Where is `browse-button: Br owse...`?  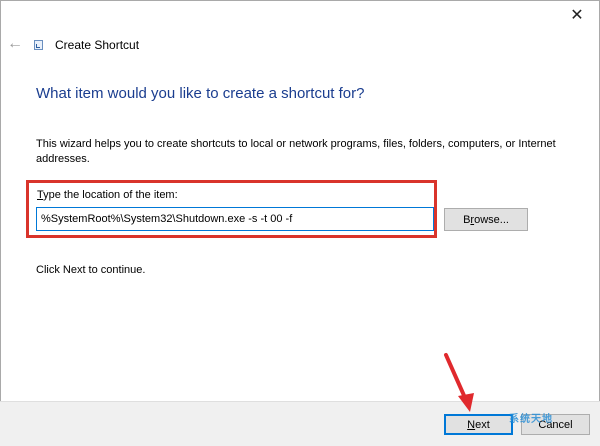
browse-button: Br owse... is located at coordinates (486, 219).